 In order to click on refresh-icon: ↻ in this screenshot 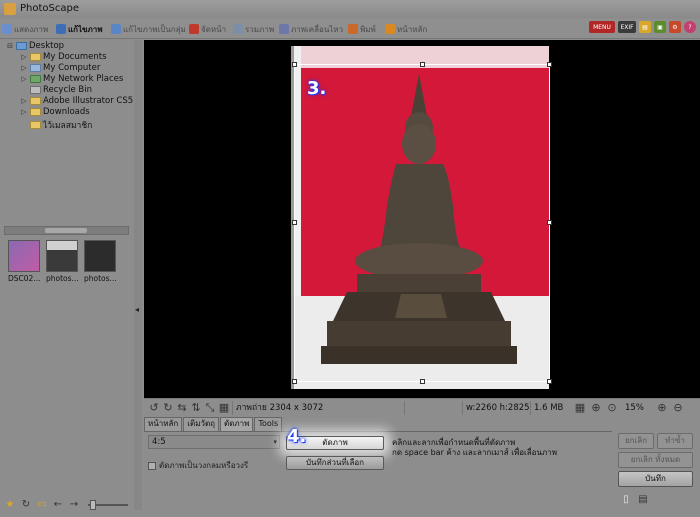, I will do `click(26, 505)`.